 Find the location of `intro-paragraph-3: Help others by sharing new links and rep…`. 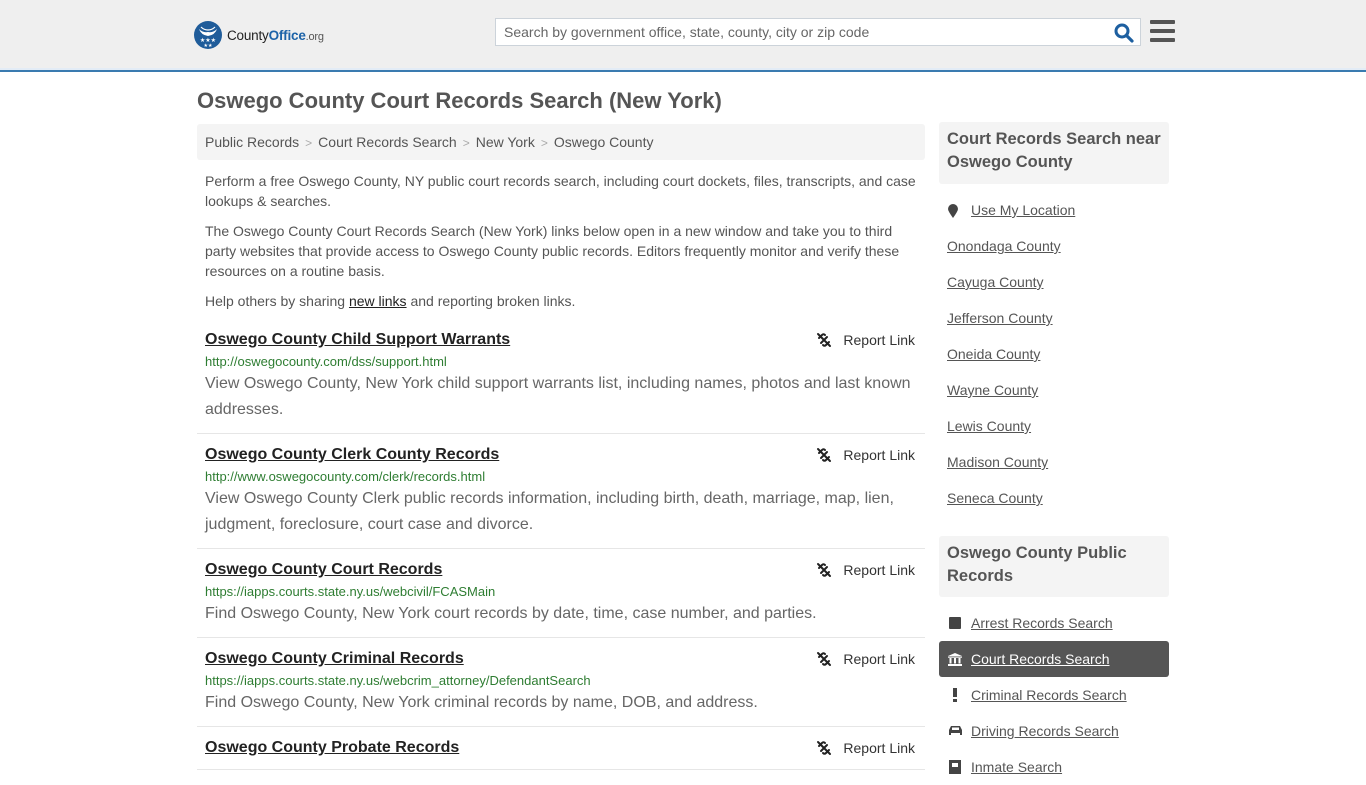

intro-paragraph-3: Help others by sharing new links and rep… is located at coordinates (390, 301).